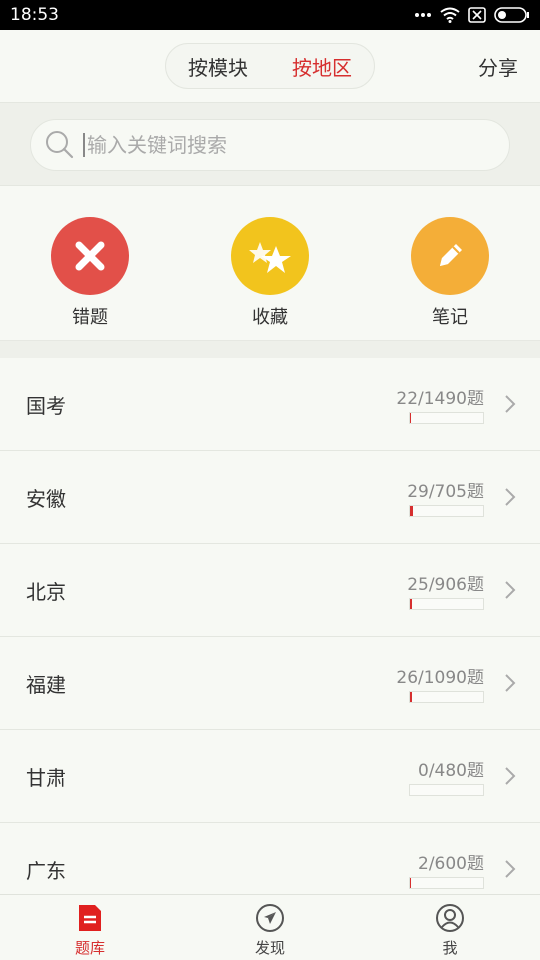  What do you see at coordinates (46, 499) in the screenshot?
I see `region-name: 安徽` at bounding box center [46, 499].